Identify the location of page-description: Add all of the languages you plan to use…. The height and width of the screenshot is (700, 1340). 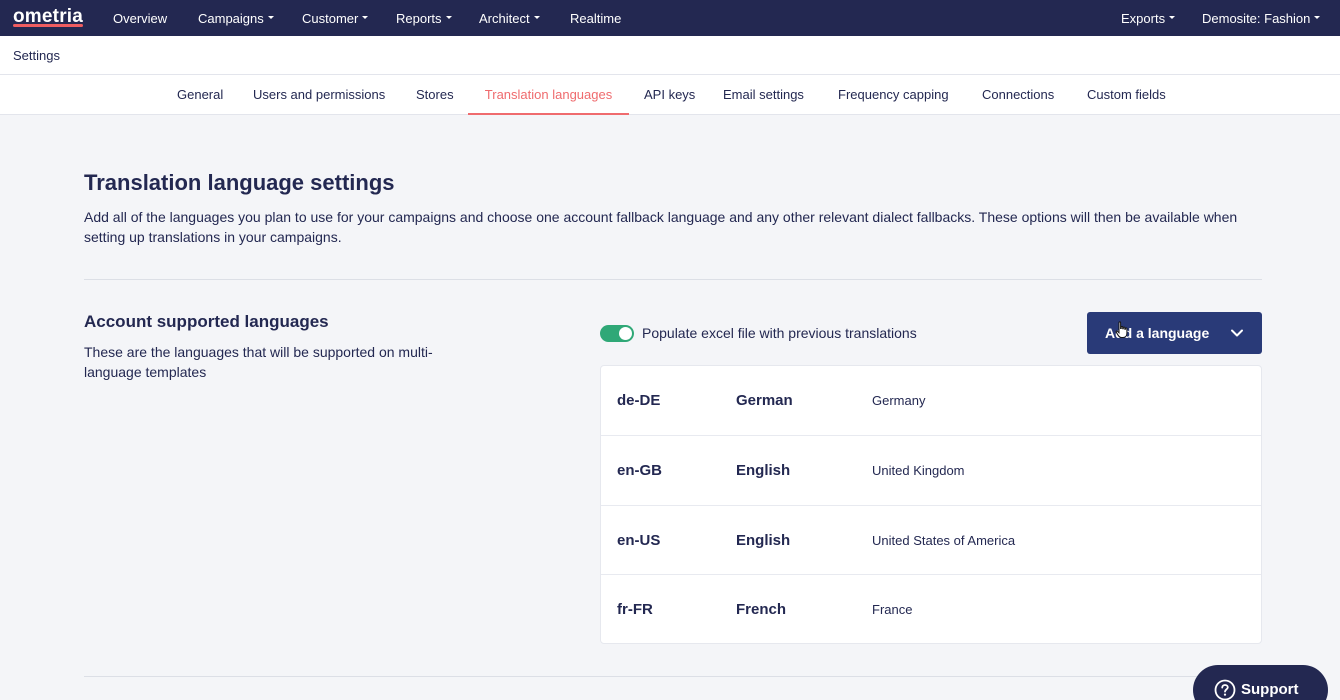
(661, 227).